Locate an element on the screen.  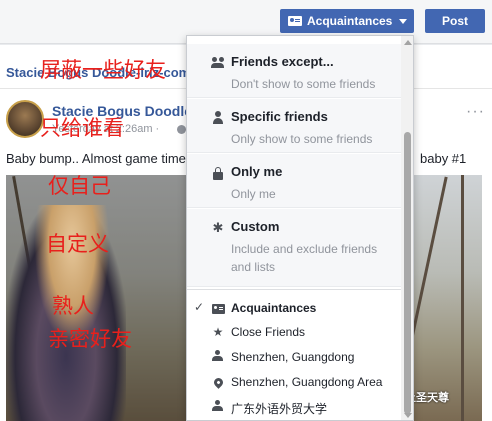
option-subtitle: Only me is located at coordinates (253, 194).